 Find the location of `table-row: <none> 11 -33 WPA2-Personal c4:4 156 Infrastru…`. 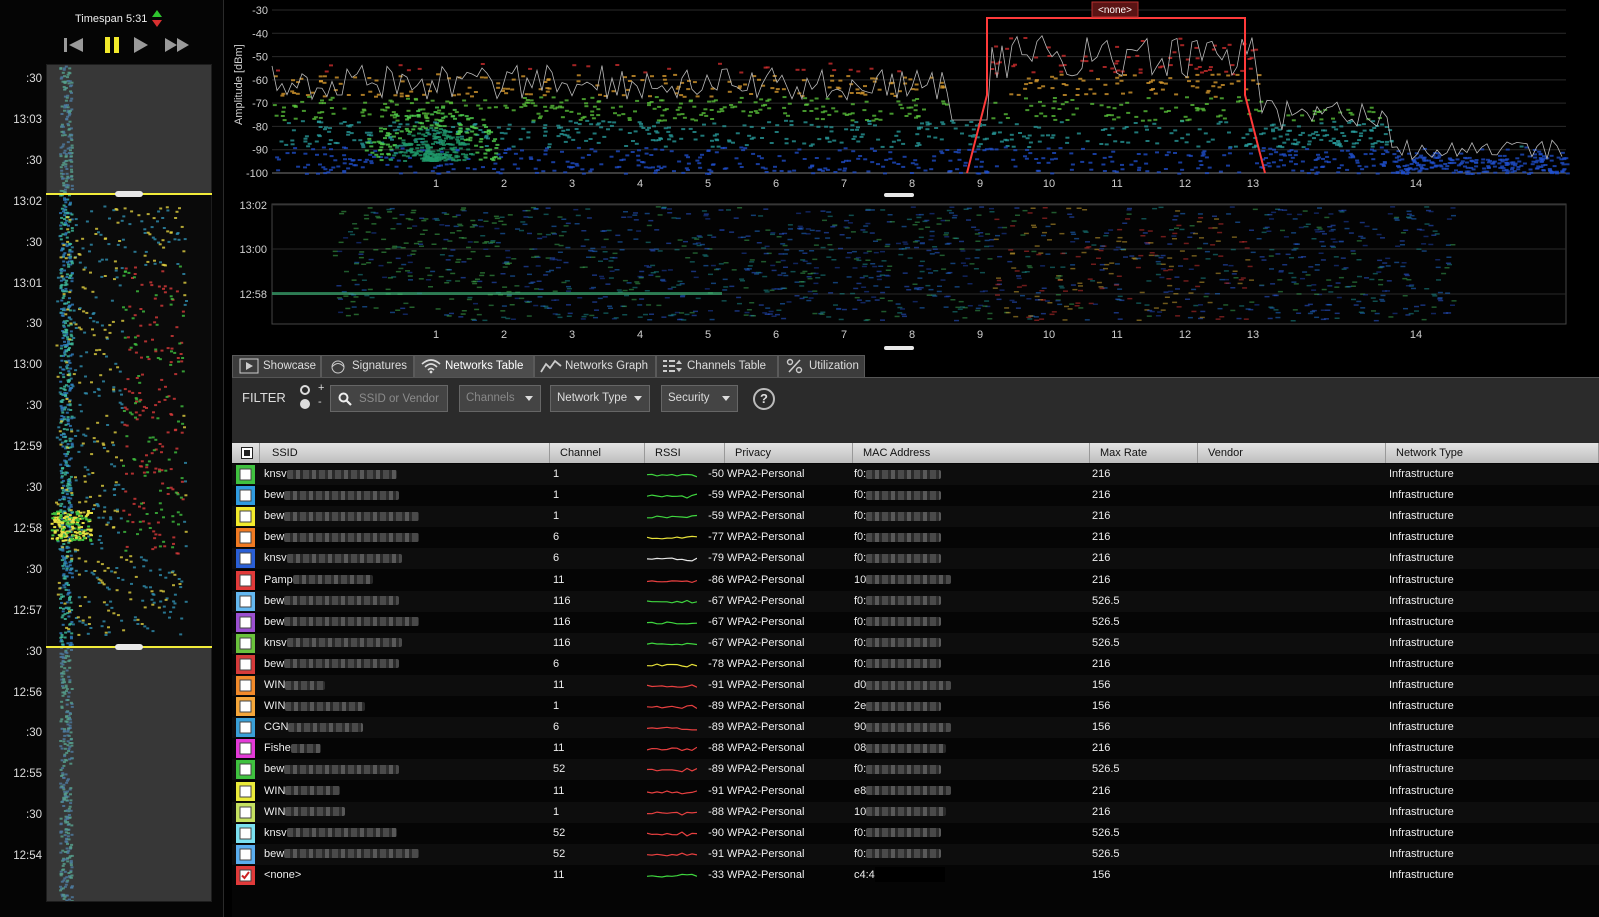

table-row: <none> 11 -33 WPA2-Personal c4:4 156 Infrastru… is located at coordinates (915, 875).